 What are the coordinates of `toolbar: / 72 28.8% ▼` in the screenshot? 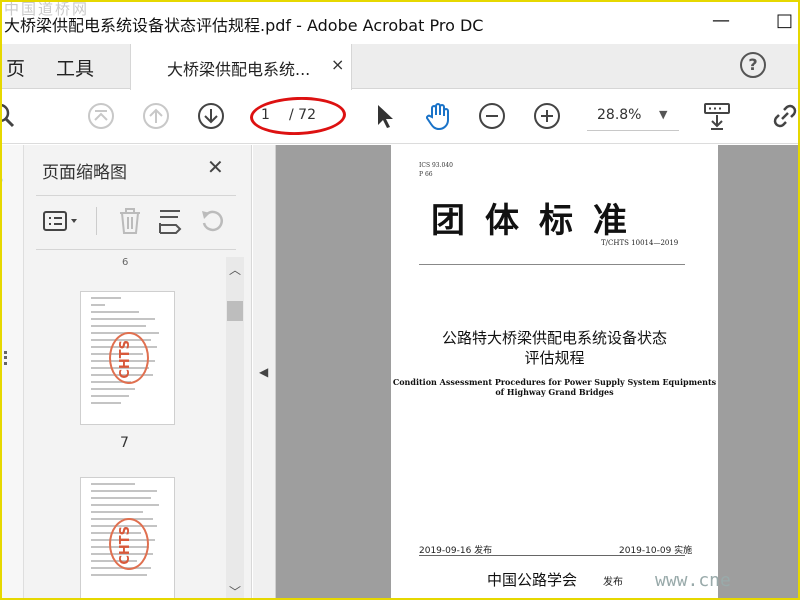 It's located at (400, 117).